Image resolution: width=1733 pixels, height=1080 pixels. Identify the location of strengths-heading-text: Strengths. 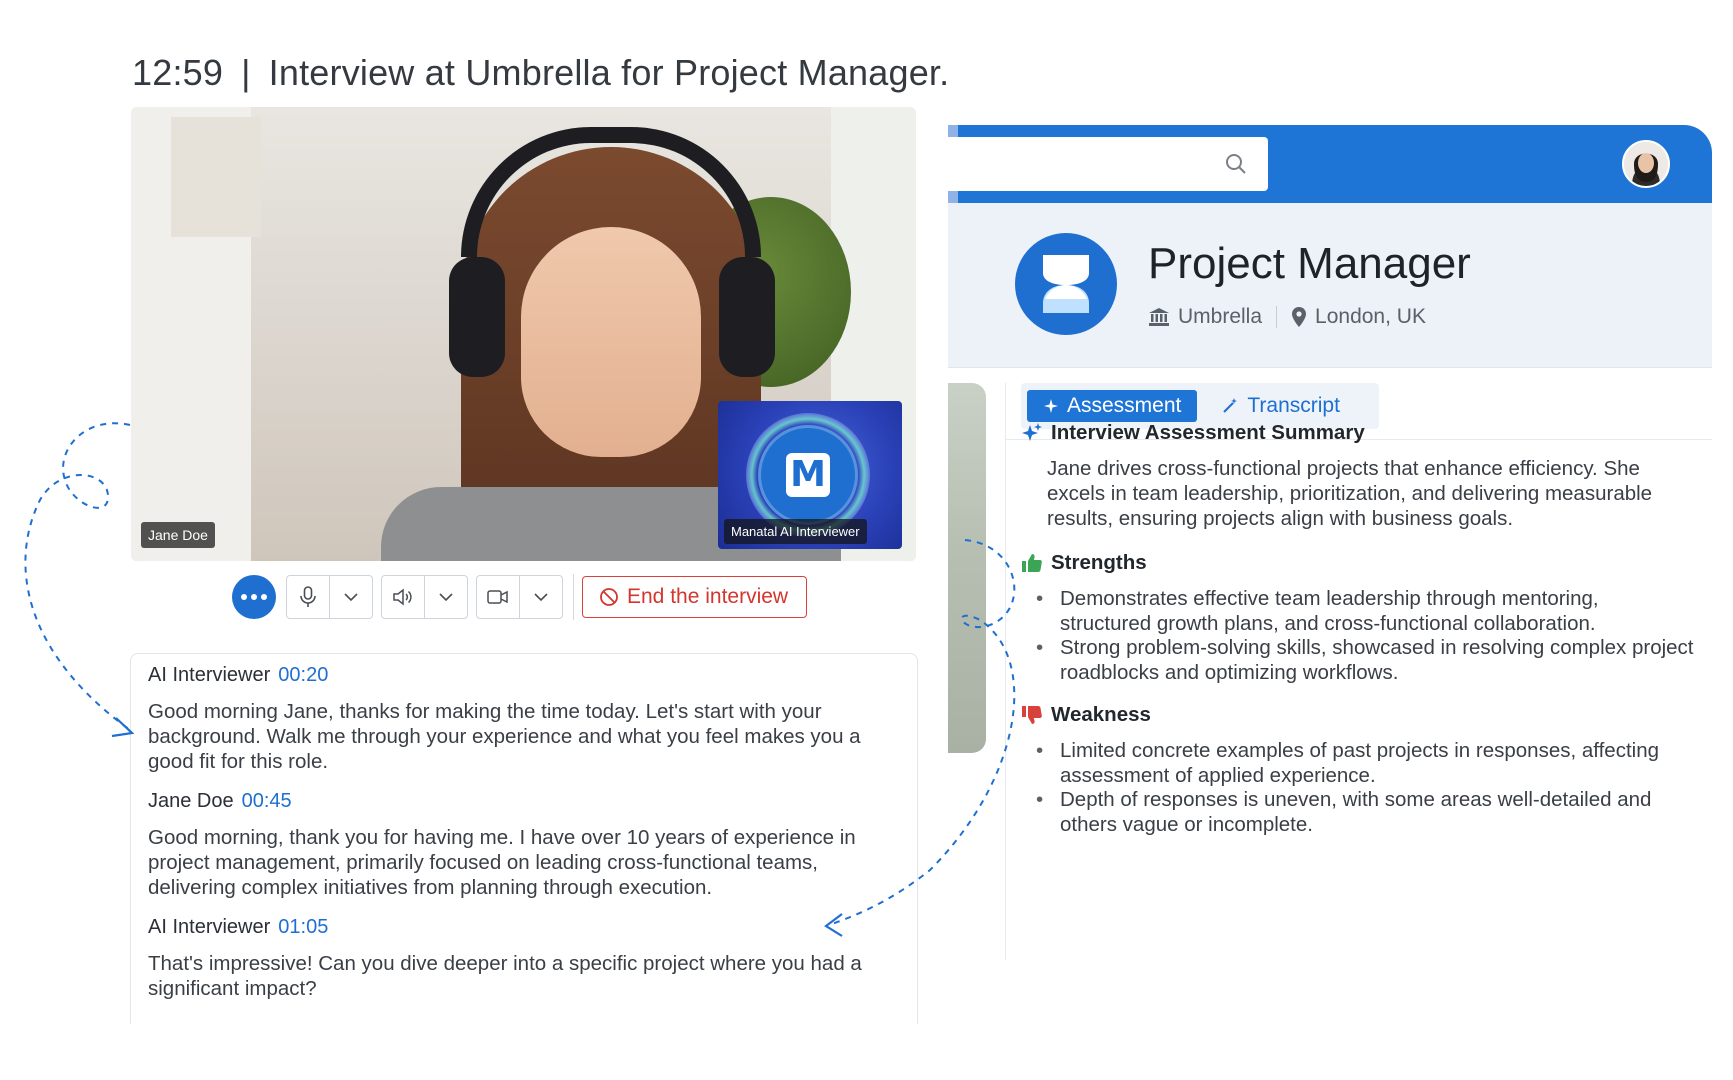
(1099, 562).